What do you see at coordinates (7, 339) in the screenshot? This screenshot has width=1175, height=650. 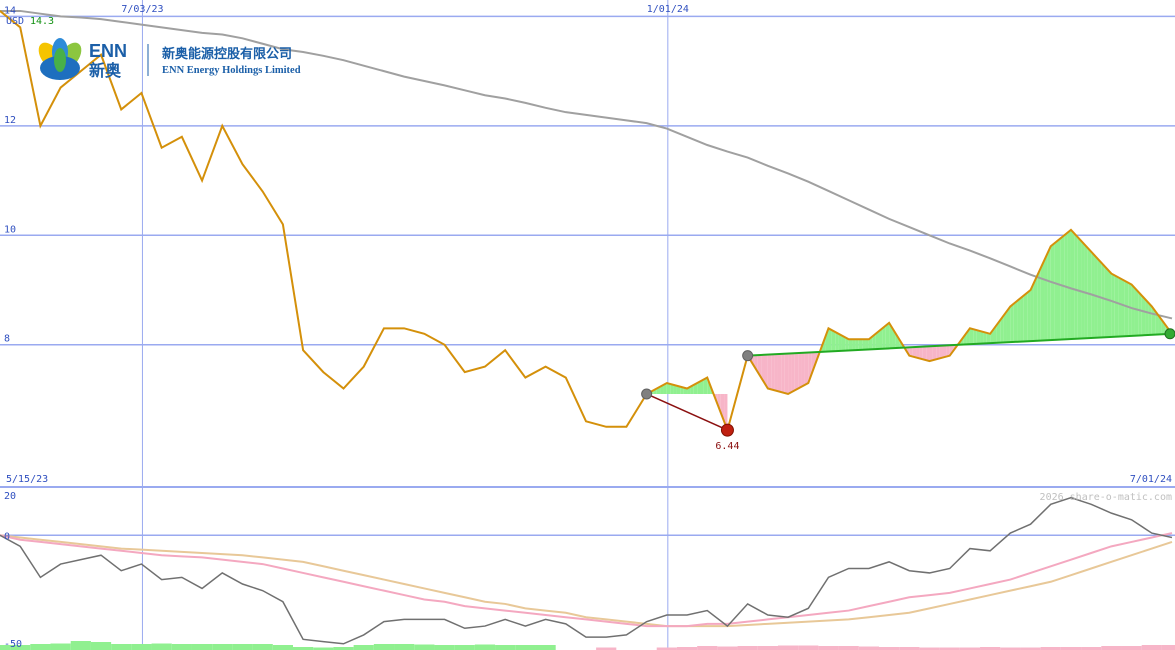 I see `y-tick-label: 8` at bounding box center [7, 339].